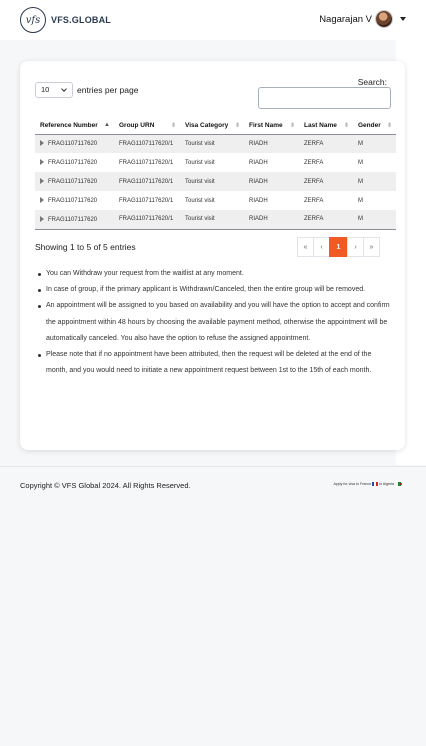 This screenshot has width=426, height=746. What do you see at coordinates (305, 247) in the screenshot?
I see `pagination-first-button: «` at bounding box center [305, 247].